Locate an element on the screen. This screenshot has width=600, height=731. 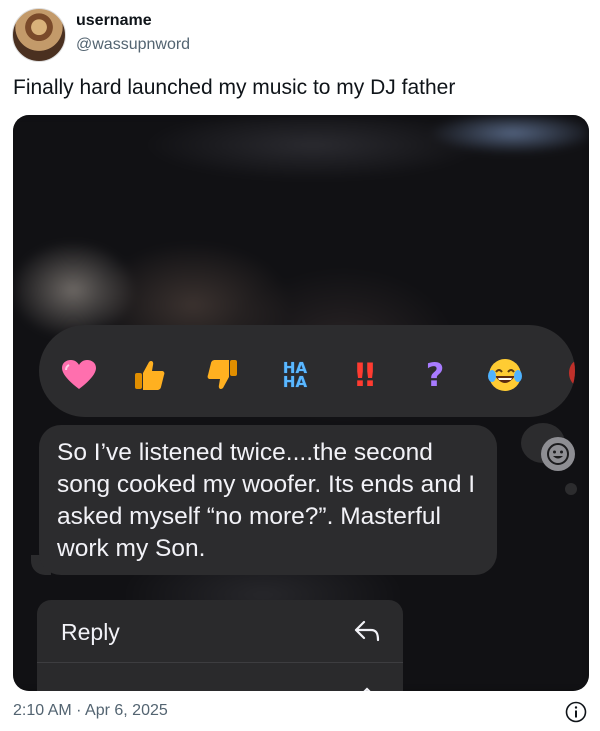
menu-item-partial-icon is located at coordinates (367, 689).